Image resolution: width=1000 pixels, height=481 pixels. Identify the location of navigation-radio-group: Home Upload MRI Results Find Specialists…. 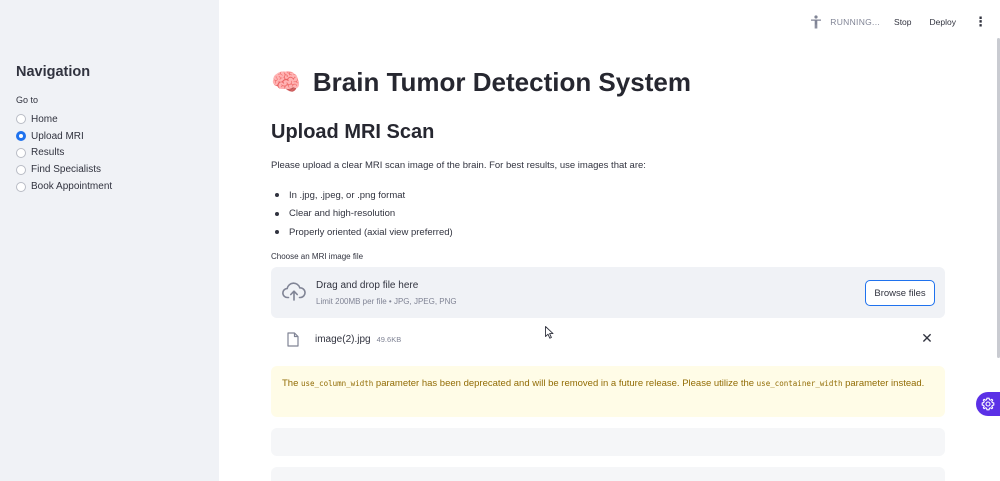
(64, 153).